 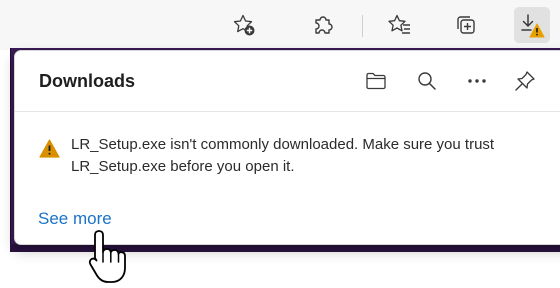 I want to click on open-downloads-folder-button, so click(x=376, y=81).